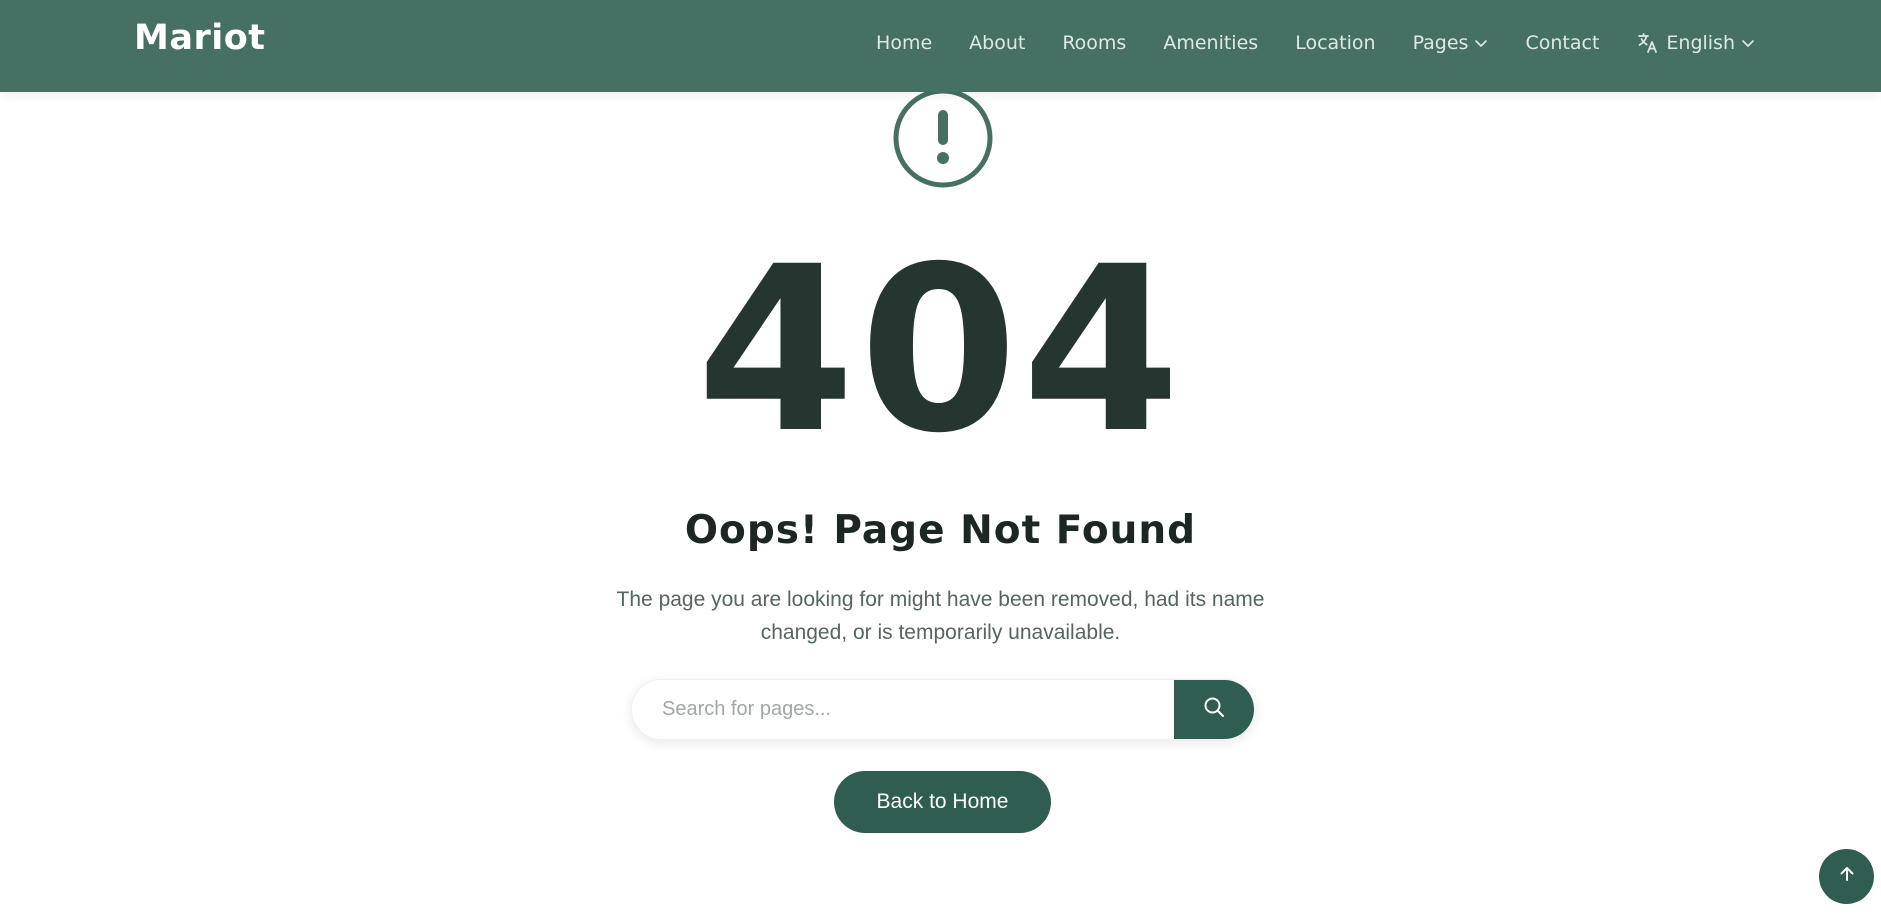 The height and width of the screenshot is (916, 1881). What do you see at coordinates (940, 530) in the screenshot?
I see `page-title: Oops! Page Not Found` at bounding box center [940, 530].